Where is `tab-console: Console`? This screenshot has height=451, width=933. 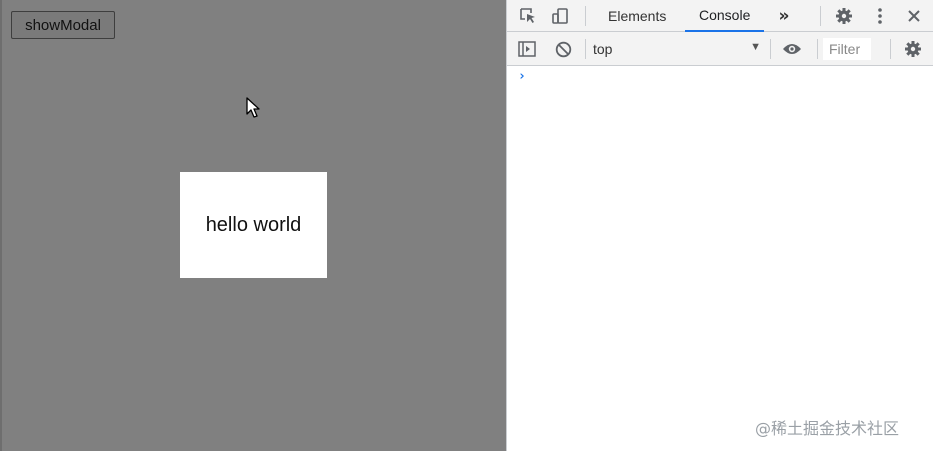 tab-console: Console is located at coordinates (725, 16).